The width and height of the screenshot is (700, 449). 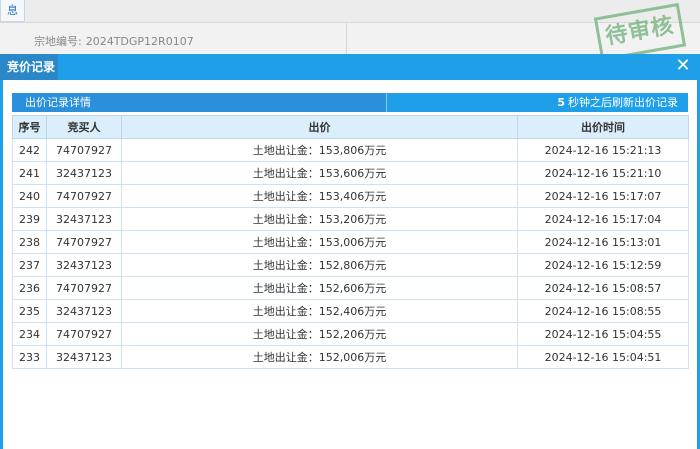 What do you see at coordinates (29, 196) in the screenshot?
I see `row-seq: 240` at bounding box center [29, 196].